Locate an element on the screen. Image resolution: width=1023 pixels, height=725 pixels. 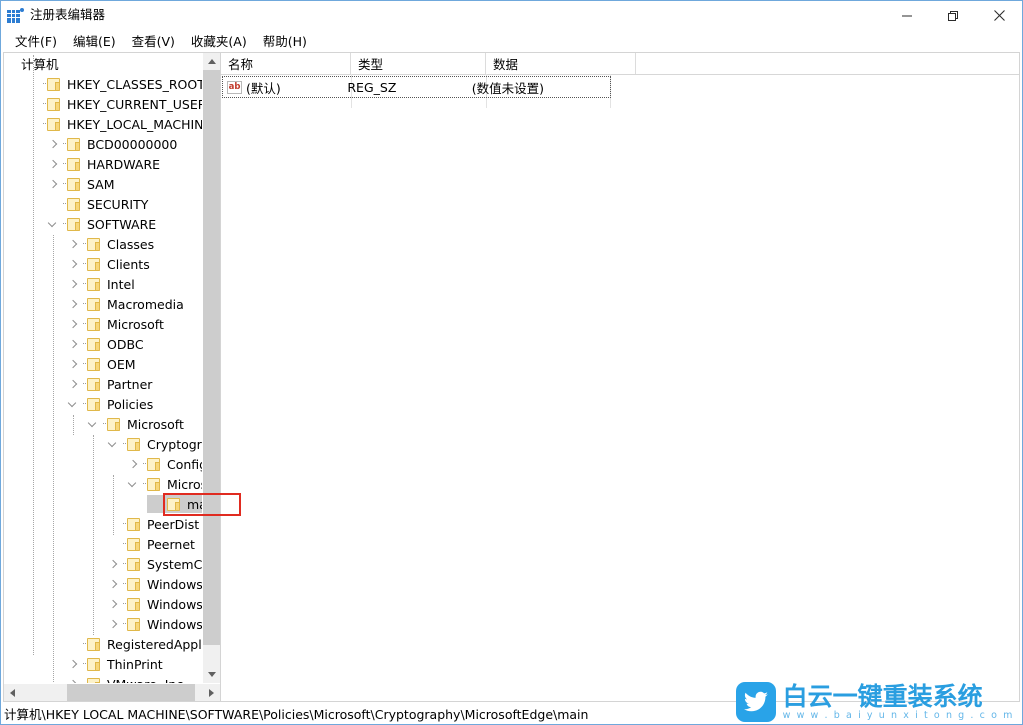
watermark-title: 白云一键重装系统 is located at coordinates (882, 696).